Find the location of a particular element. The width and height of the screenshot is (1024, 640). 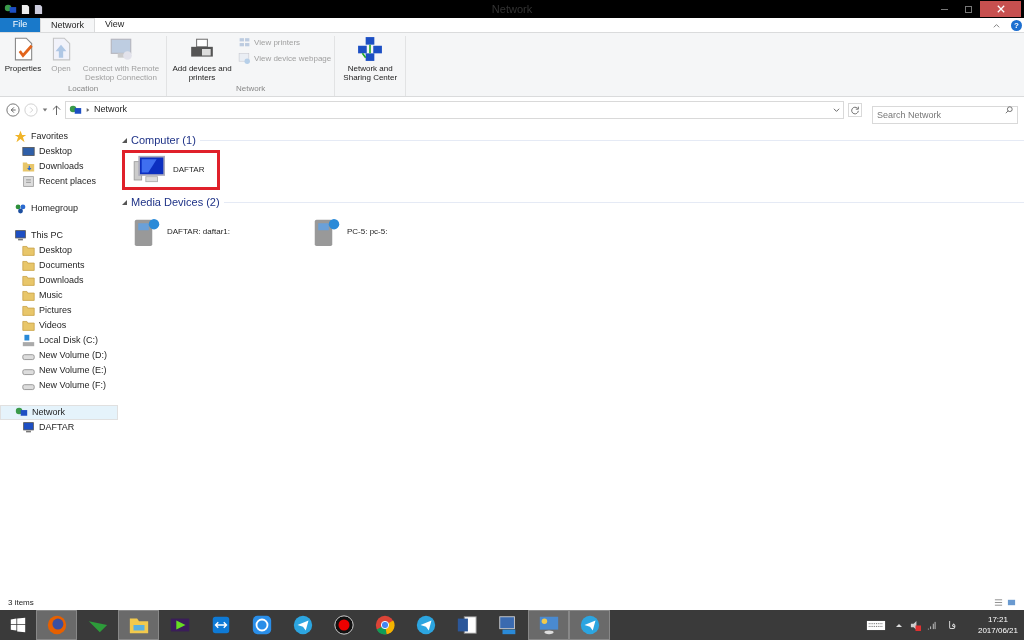

recent-places-icon is located at coordinates (28, 181).